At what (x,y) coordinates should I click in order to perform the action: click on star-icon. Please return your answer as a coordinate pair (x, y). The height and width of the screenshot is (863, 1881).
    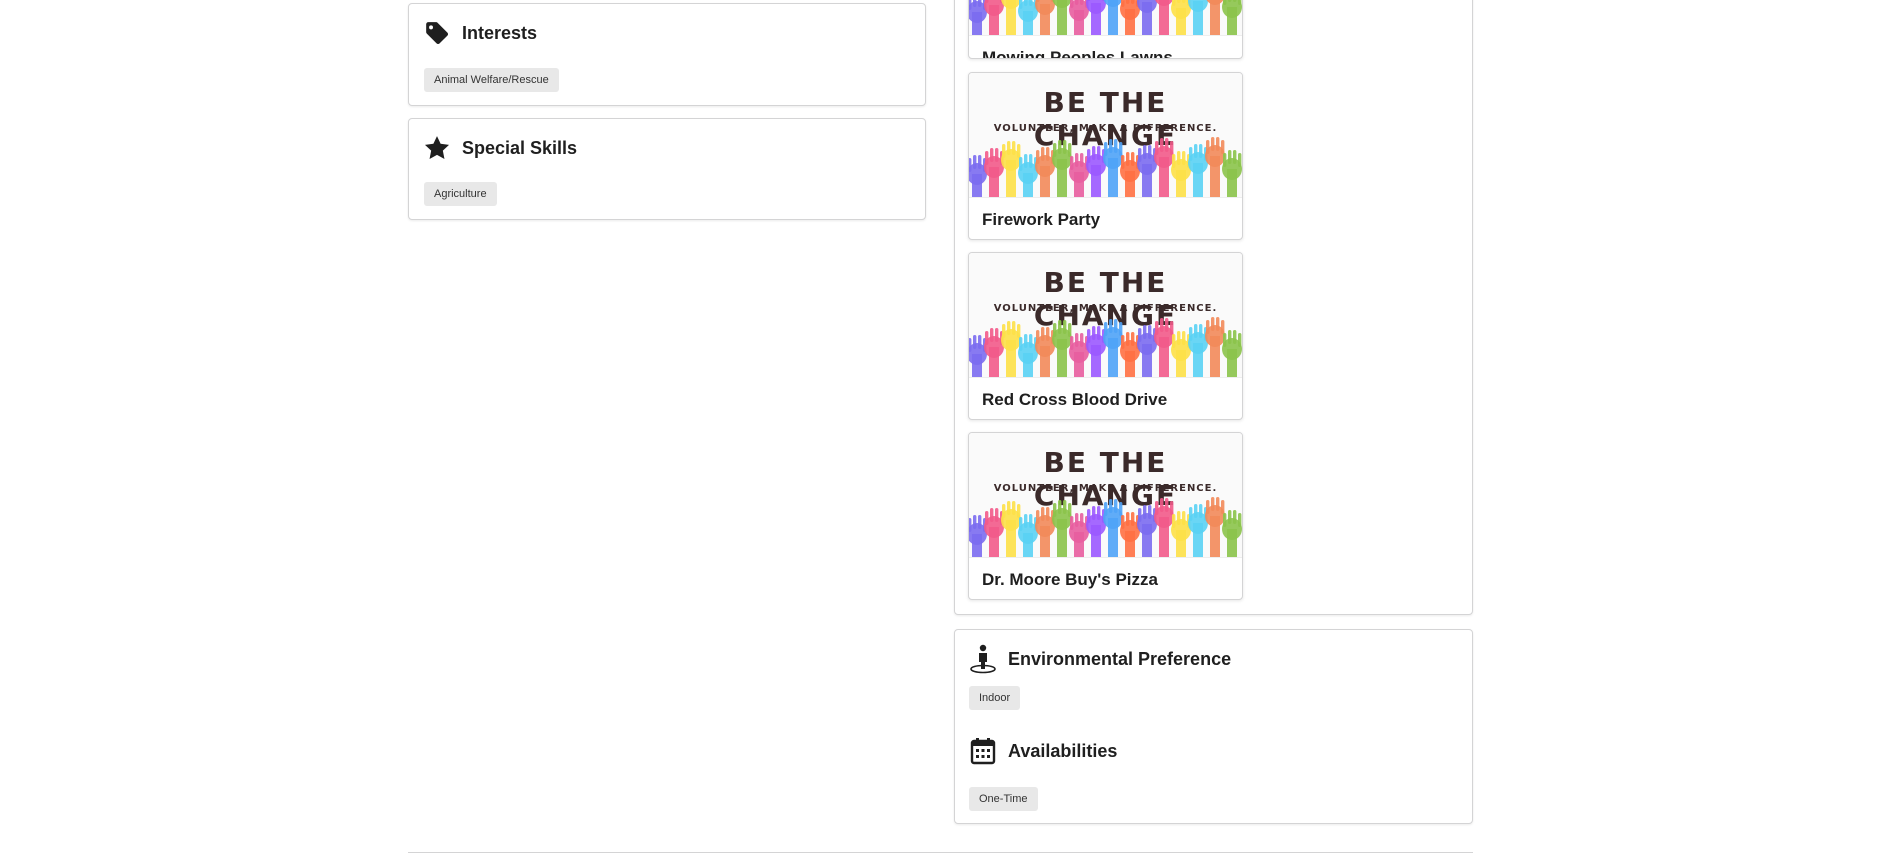
    Looking at the image, I should click on (437, 148).